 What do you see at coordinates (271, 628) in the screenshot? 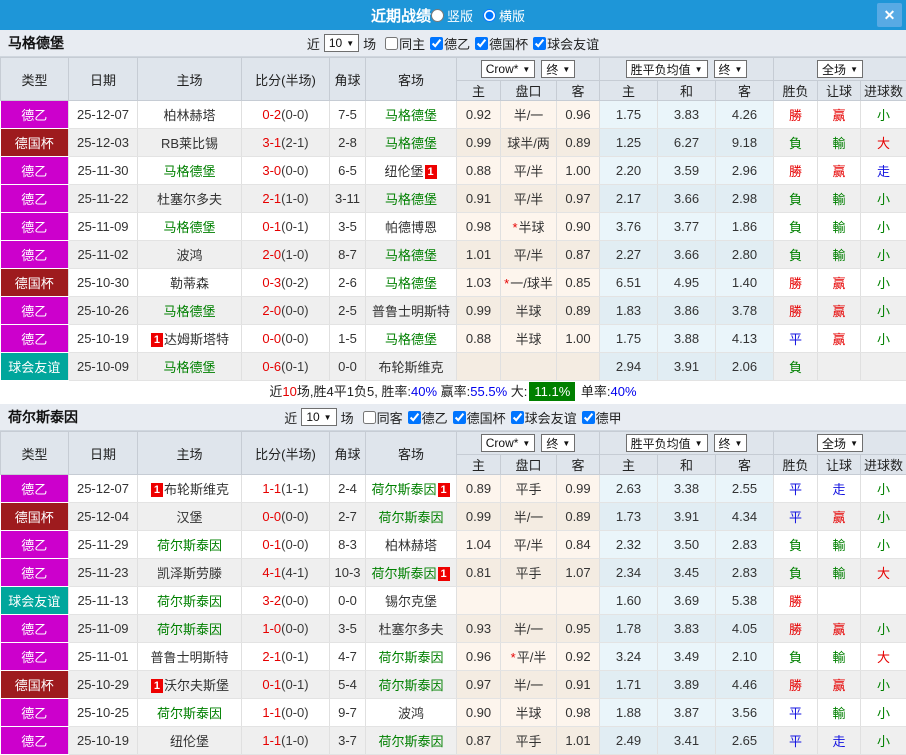
I see `full-time-score: 1-0` at bounding box center [271, 628].